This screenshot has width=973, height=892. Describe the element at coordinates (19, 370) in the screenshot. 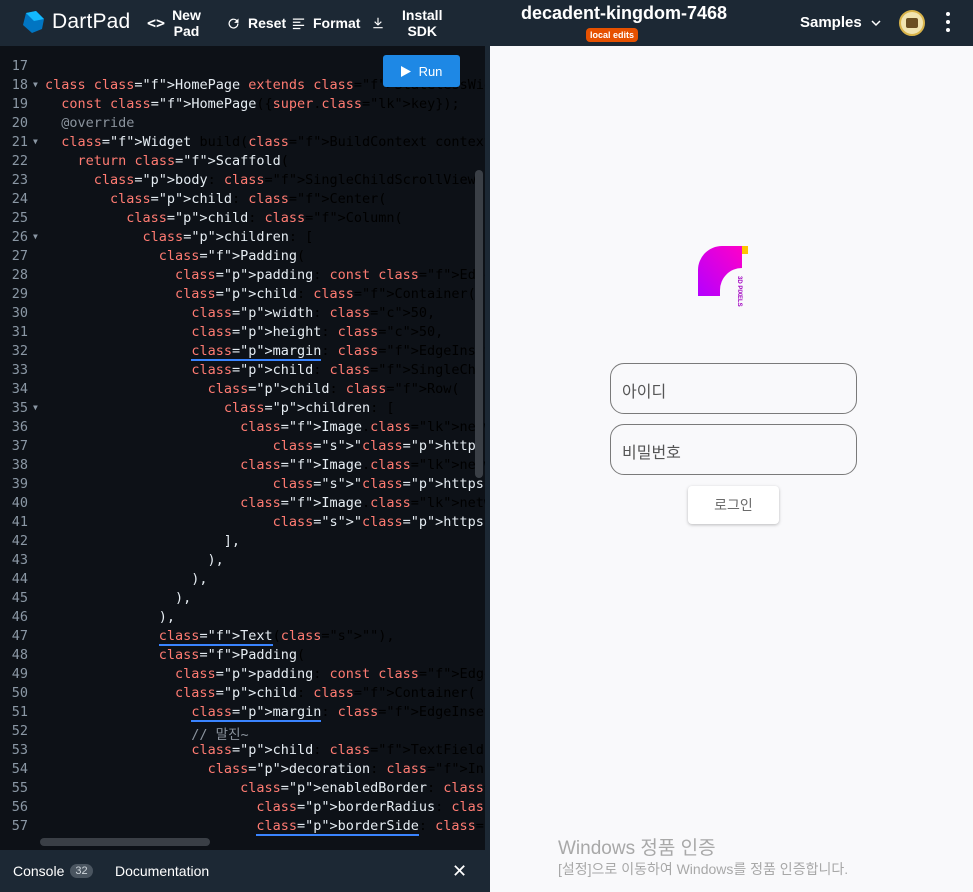

I see `line-number: 33` at that location.